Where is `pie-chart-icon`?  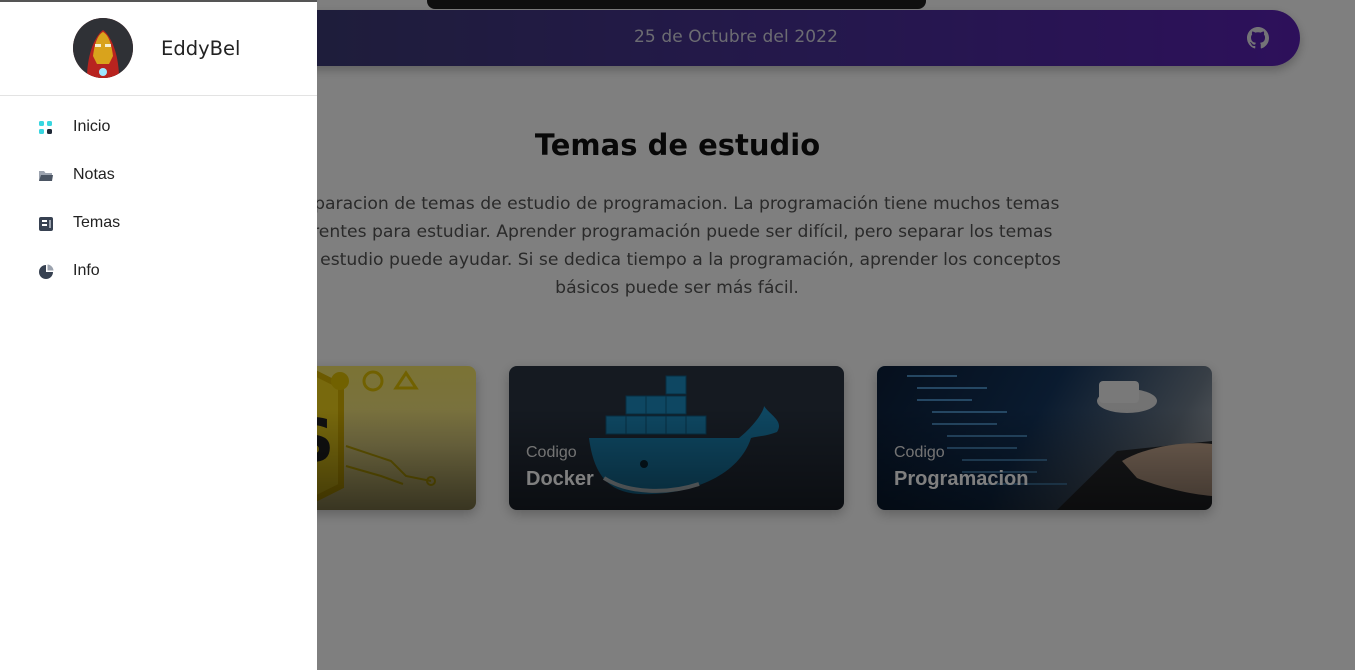 pie-chart-icon is located at coordinates (46, 271).